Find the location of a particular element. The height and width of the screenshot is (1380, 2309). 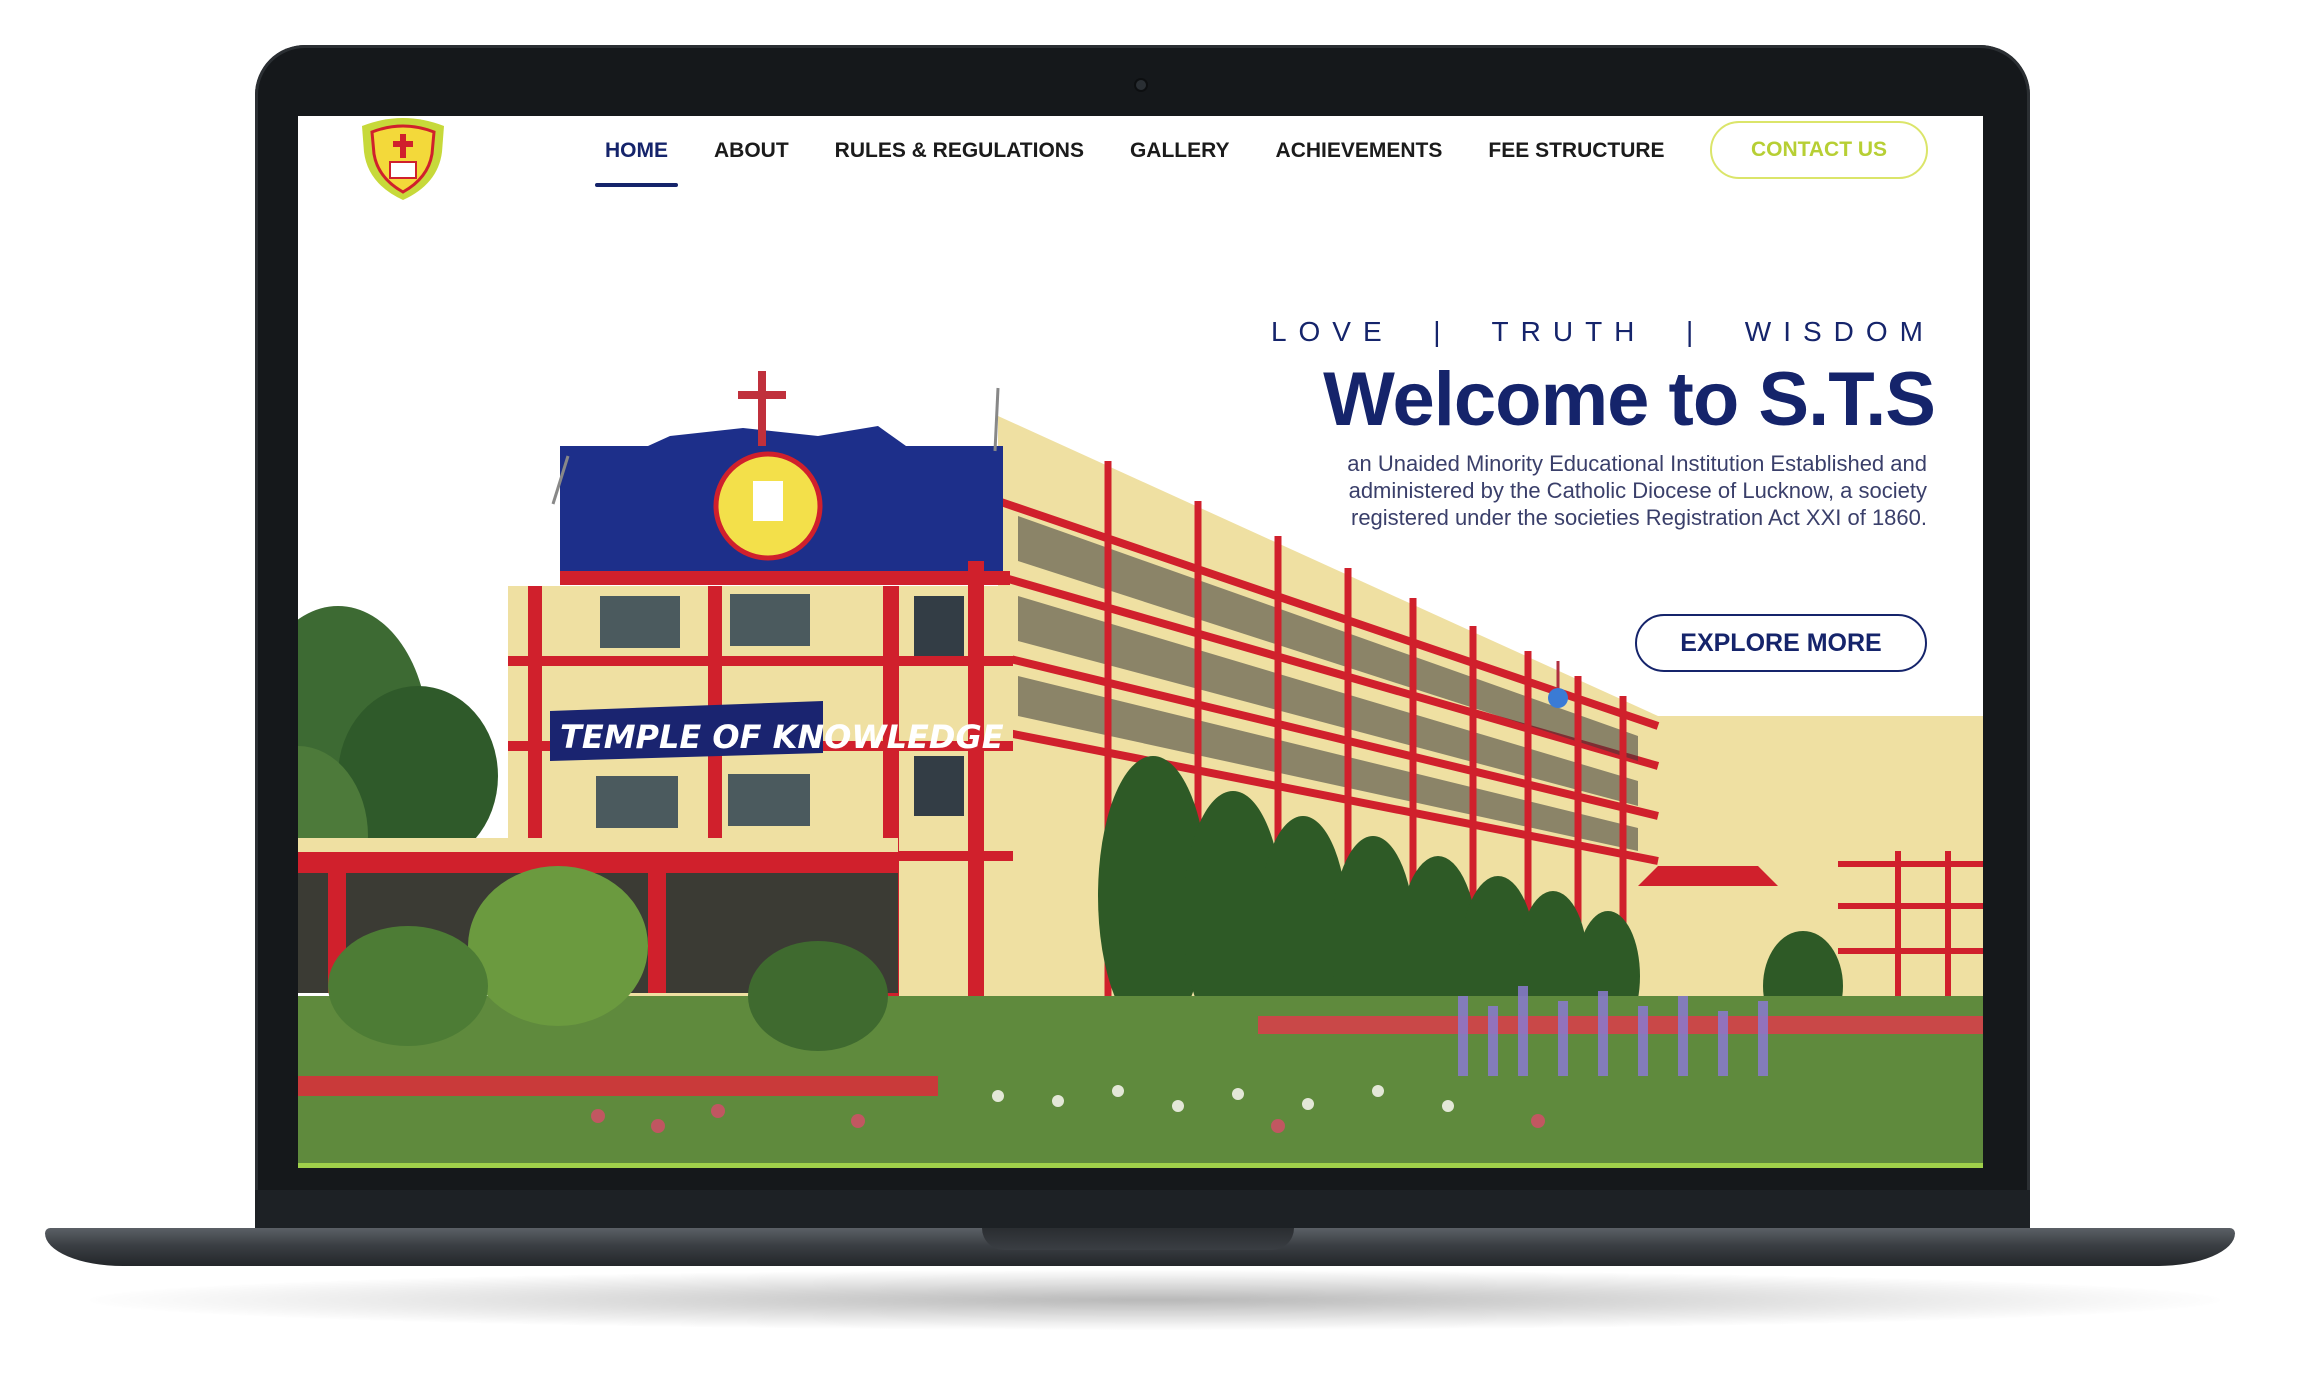

laptop-shadow is located at coordinates (1155, 1300).